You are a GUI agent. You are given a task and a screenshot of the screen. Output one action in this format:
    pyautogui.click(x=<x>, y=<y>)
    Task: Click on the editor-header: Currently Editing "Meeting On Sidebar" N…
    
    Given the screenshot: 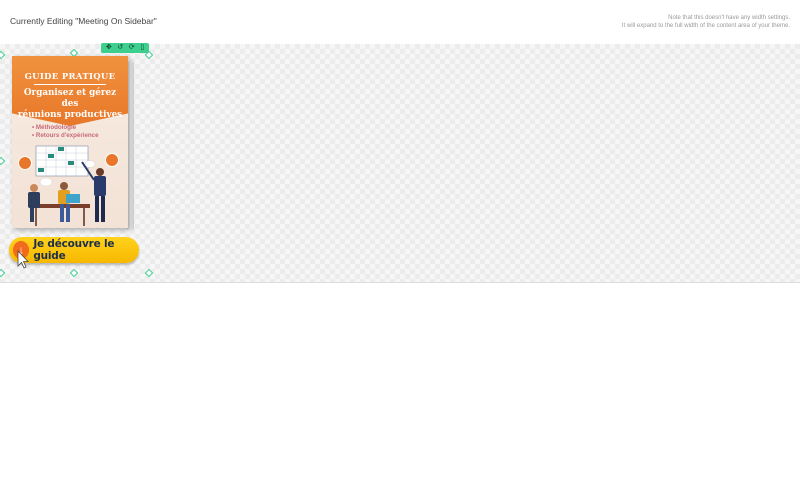 What is the action you would take?
    pyautogui.click(x=400, y=22)
    